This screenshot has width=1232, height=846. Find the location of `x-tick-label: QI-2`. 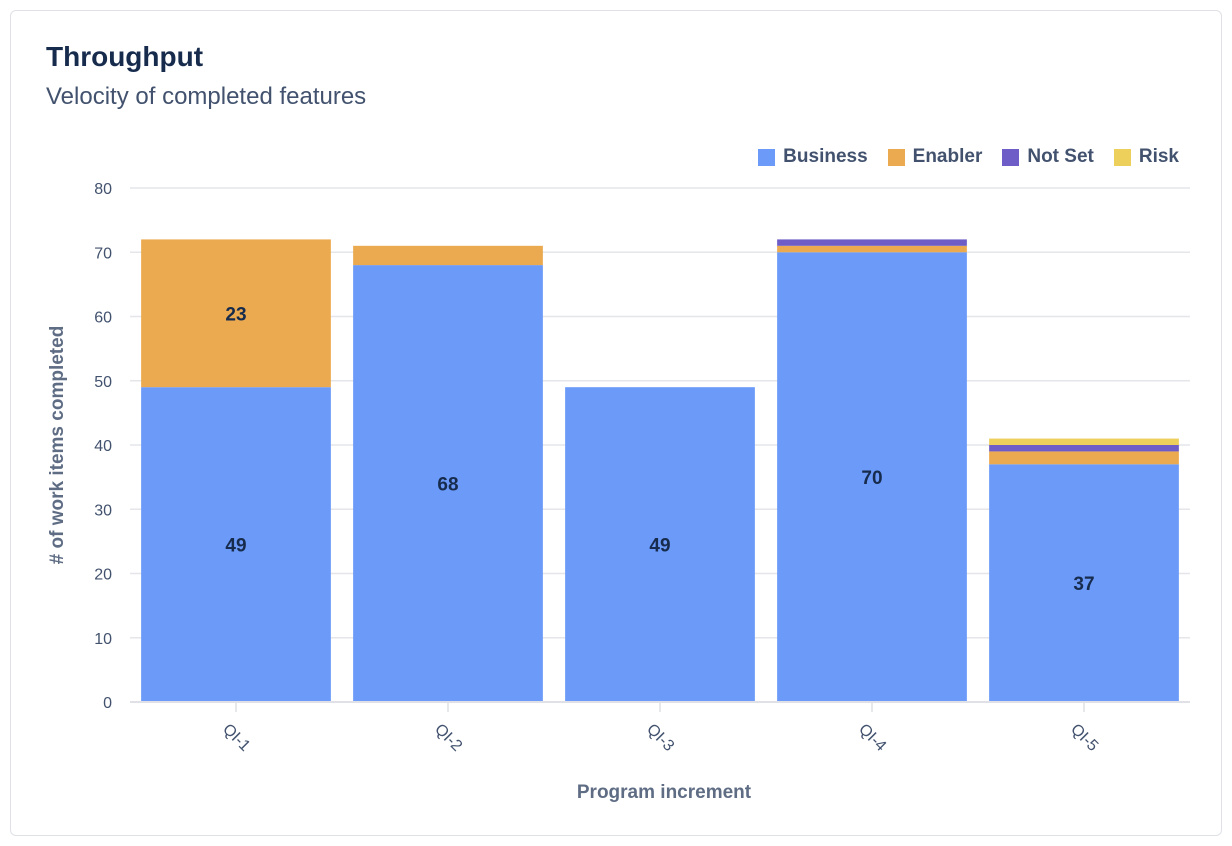

x-tick-label: QI-2 is located at coordinates (448, 738).